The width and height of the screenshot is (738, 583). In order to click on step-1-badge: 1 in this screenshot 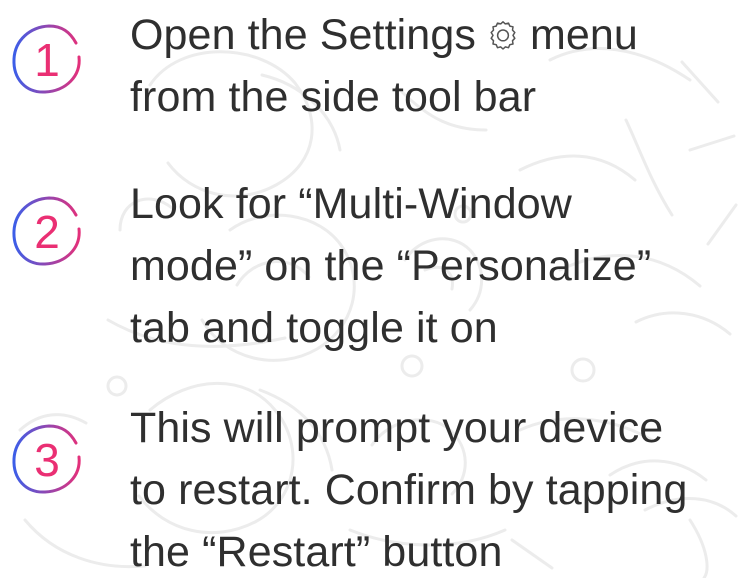, I will do `click(47, 59)`.